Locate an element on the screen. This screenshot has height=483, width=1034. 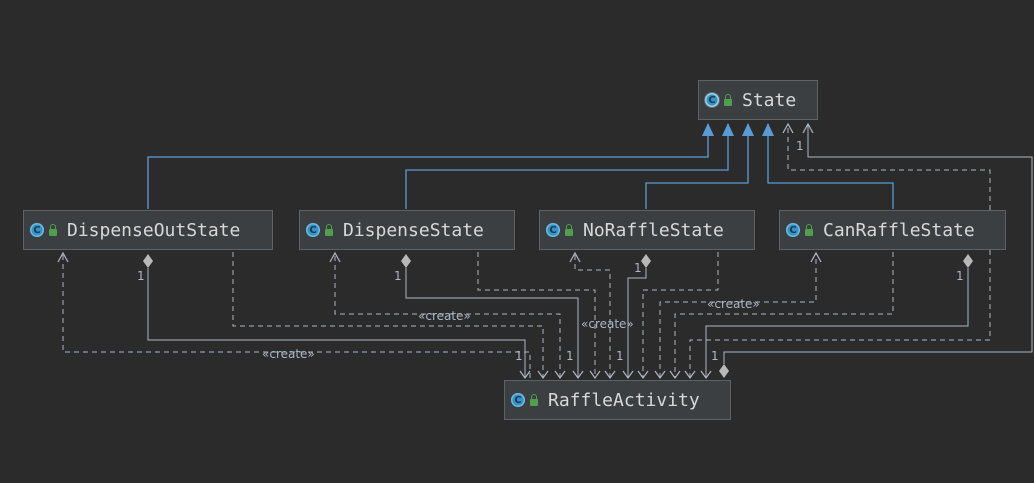
class-dispense-state: C DispenseState is located at coordinates (407, 230).